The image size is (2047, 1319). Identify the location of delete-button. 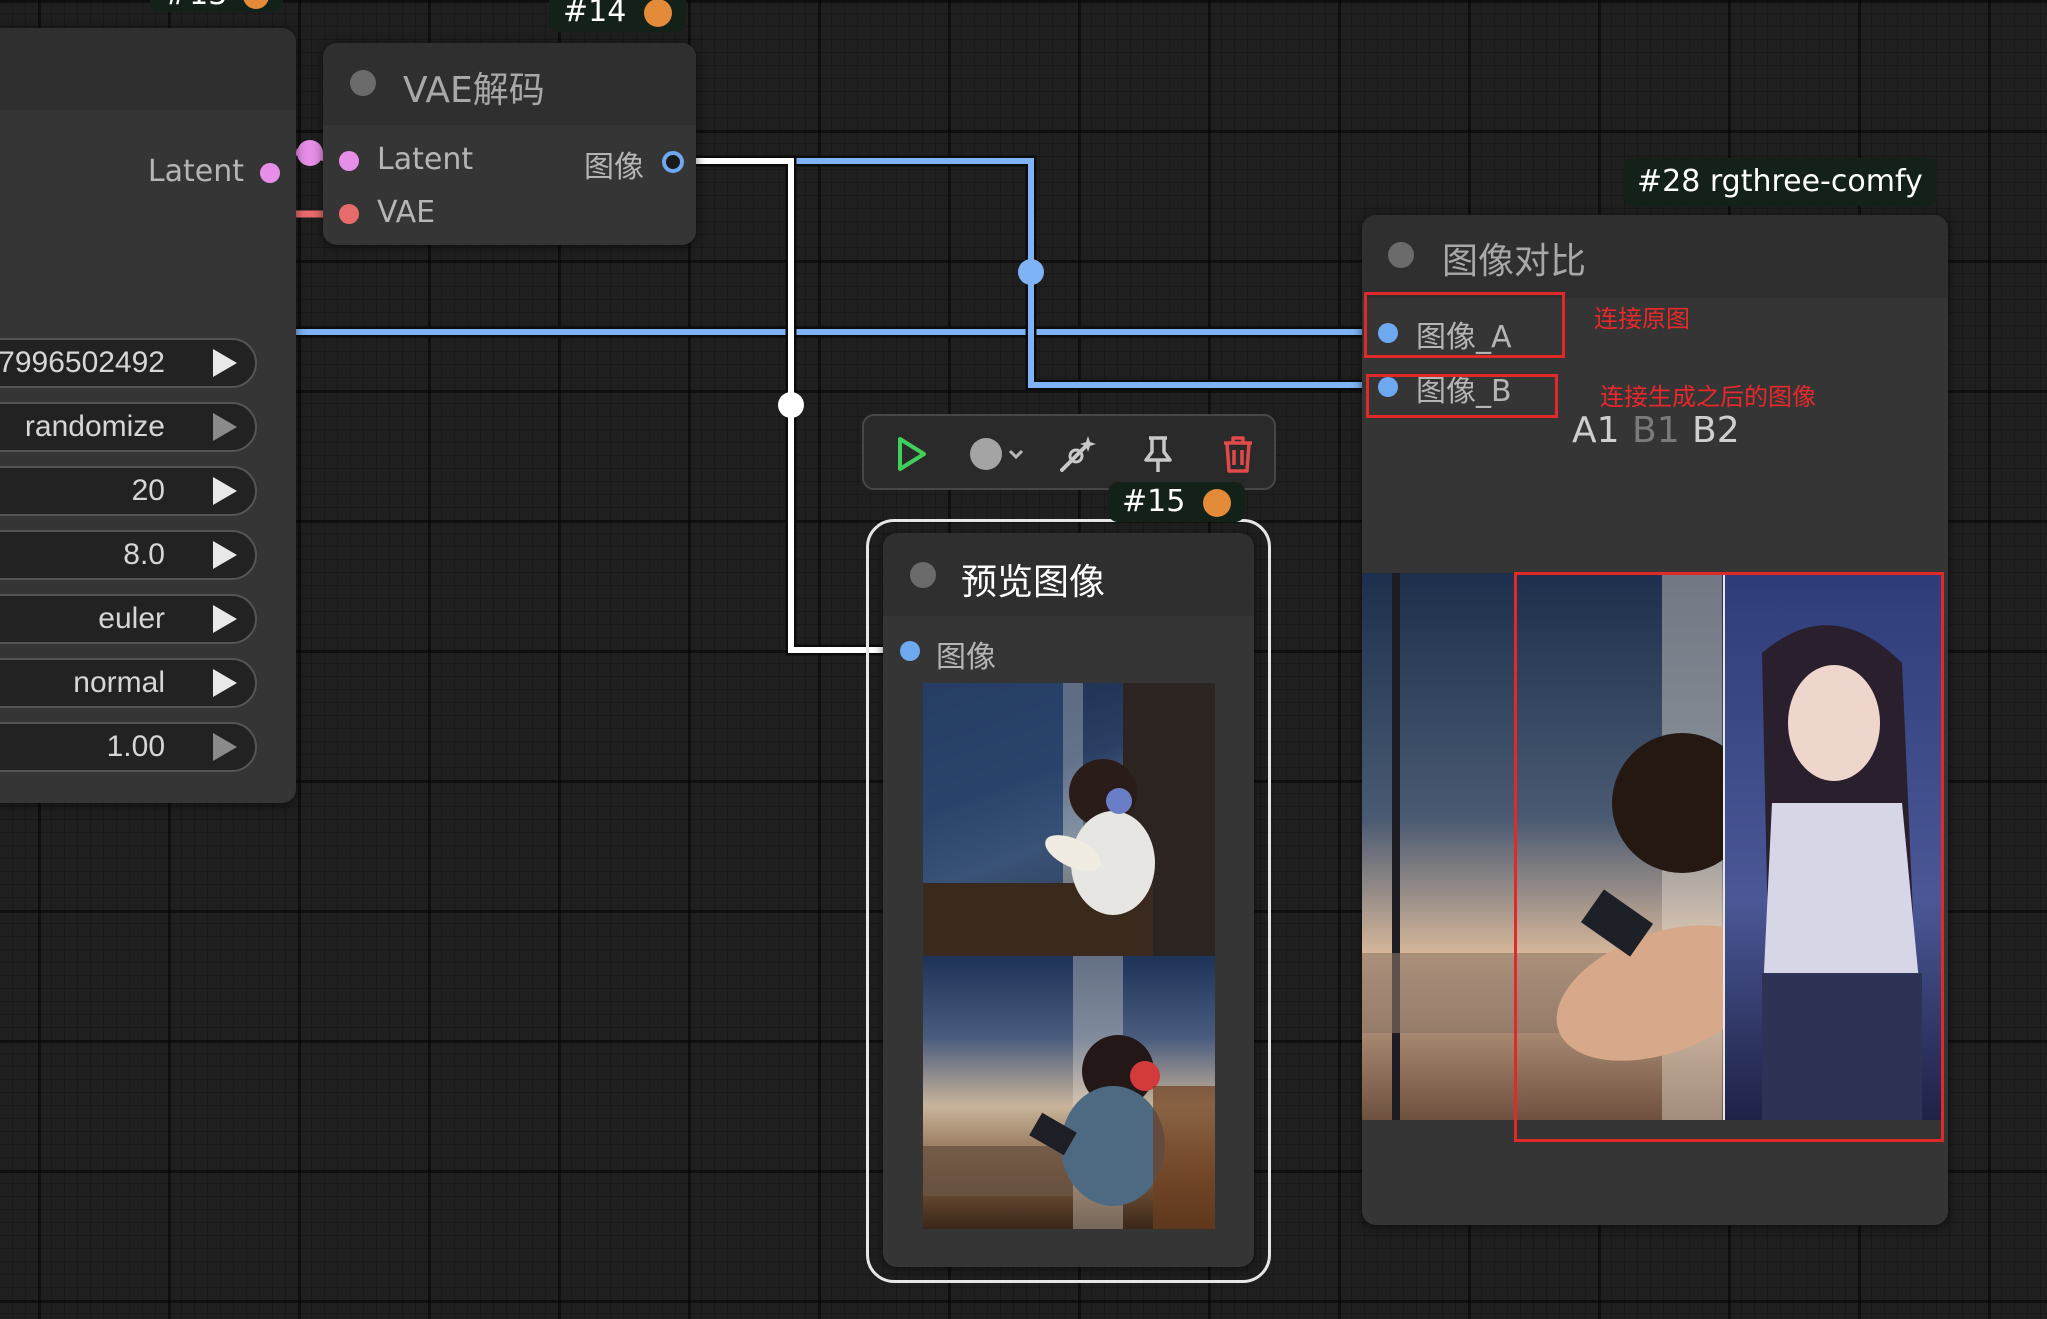
(1238, 454).